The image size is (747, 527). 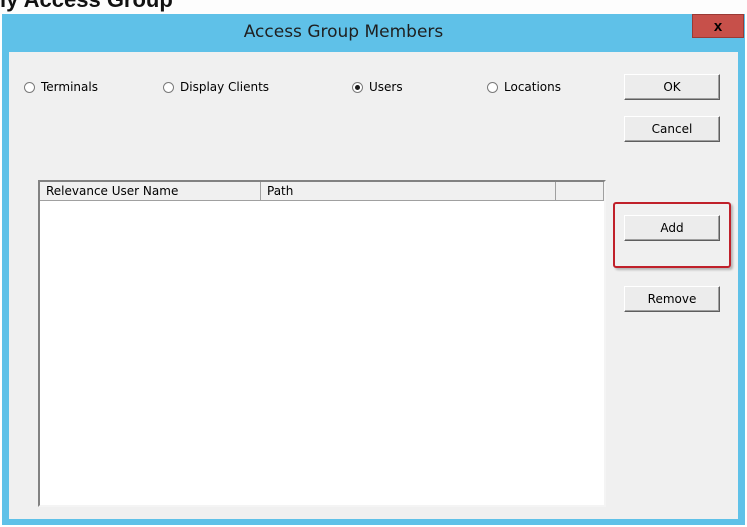 What do you see at coordinates (343, 32) in the screenshot?
I see `window-title: Access Group Members` at bounding box center [343, 32].